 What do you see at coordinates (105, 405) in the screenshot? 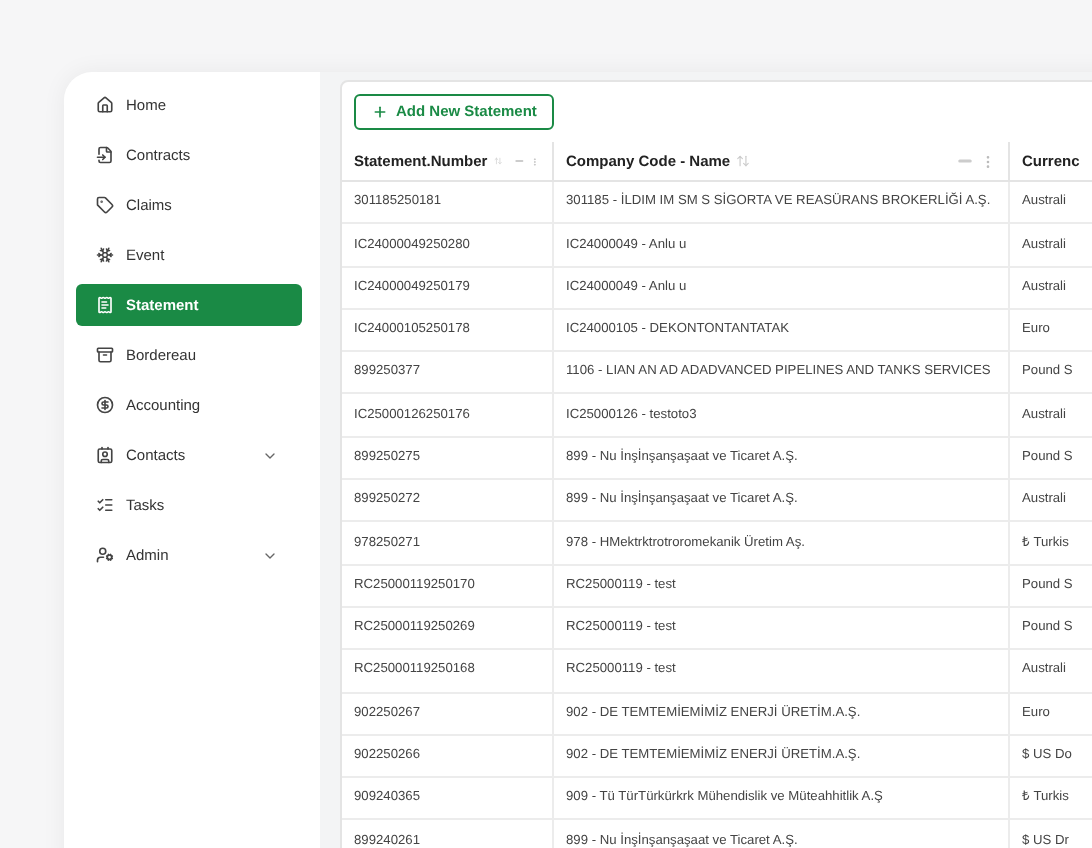
I see `dollar-coin-icon` at bounding box center [105, 405].